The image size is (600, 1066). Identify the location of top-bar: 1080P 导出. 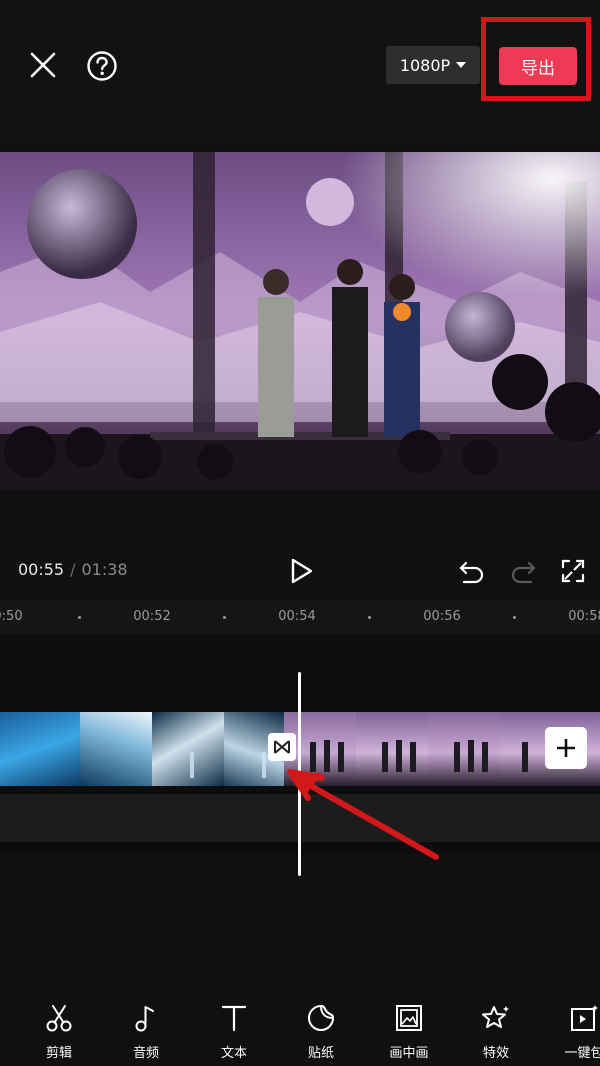
(300, 70).